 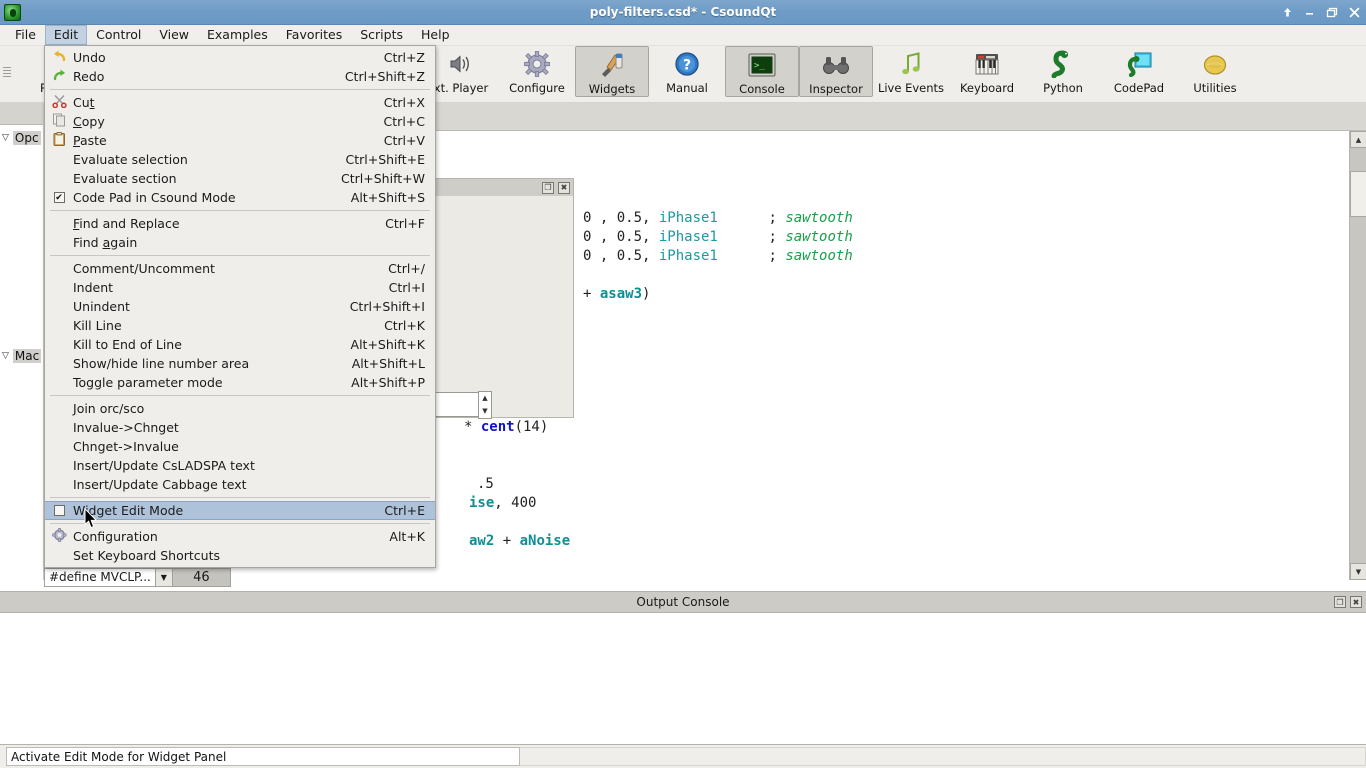 I want to click on menu-item-evaluate-section: Evaluate section Ctrl+Shift+W, so click(x=240, y=178).